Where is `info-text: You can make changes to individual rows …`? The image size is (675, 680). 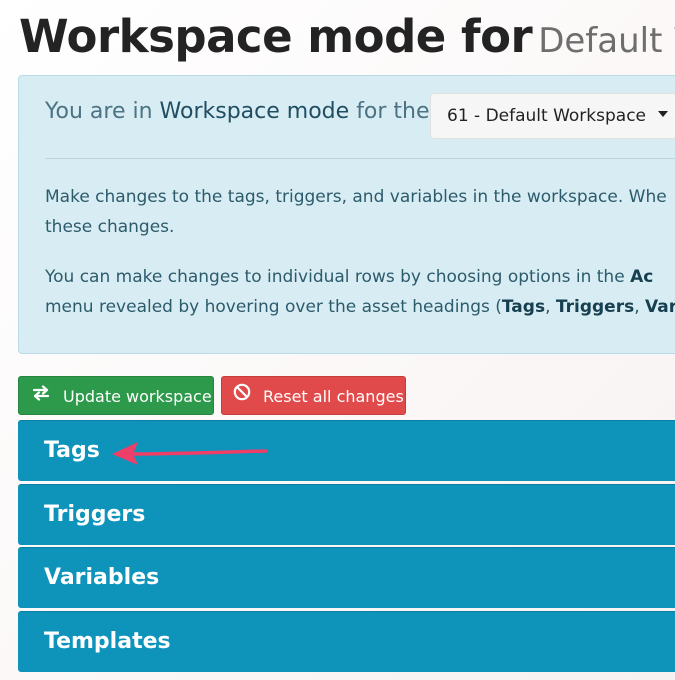
info-text: You can make changes to individual rows … is located at coordinates (335, 277).